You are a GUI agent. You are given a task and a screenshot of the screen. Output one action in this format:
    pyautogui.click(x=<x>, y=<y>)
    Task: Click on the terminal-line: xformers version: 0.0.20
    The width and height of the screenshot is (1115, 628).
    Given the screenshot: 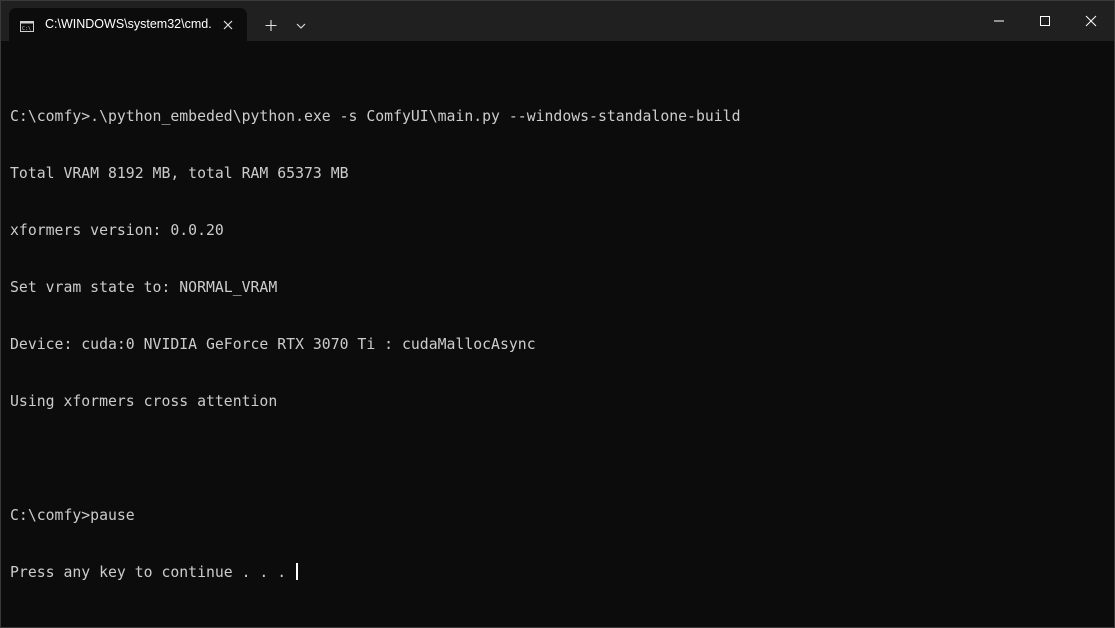 What is the action you would take?
    pyautogui.click(x=117, y=230)
    